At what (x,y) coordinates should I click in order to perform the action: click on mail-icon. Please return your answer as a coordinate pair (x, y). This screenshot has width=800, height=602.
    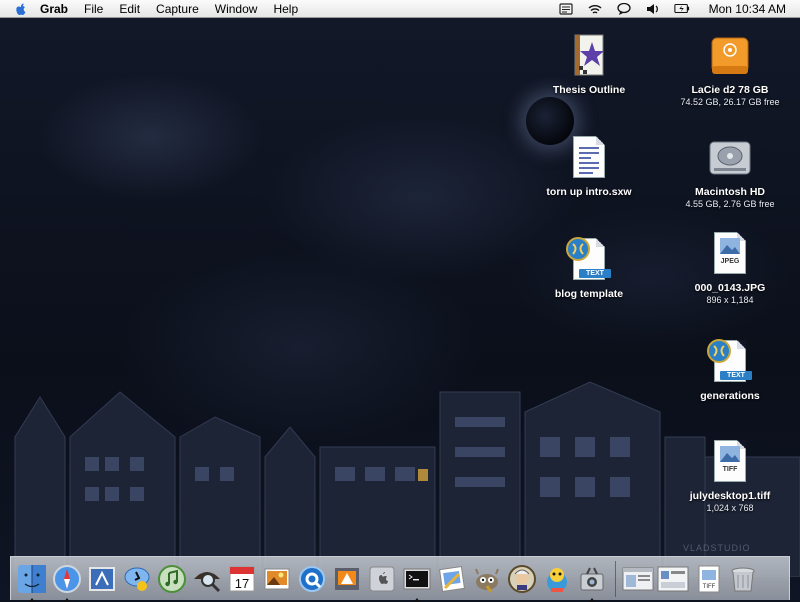
    Looking at the image, I should click on (101, 578).